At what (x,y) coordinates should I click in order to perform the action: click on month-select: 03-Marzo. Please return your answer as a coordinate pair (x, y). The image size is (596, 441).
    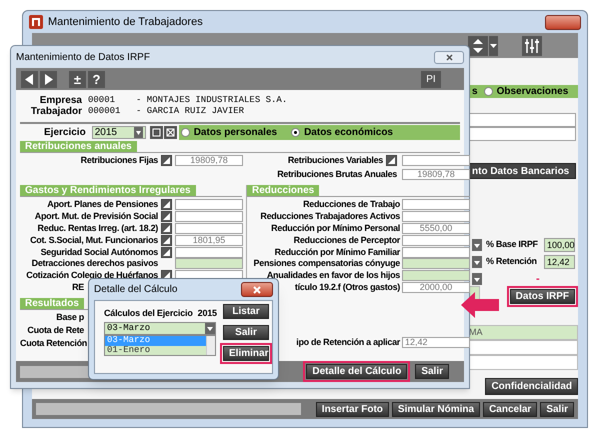
    Looking at the image, I should click on (160, 328).